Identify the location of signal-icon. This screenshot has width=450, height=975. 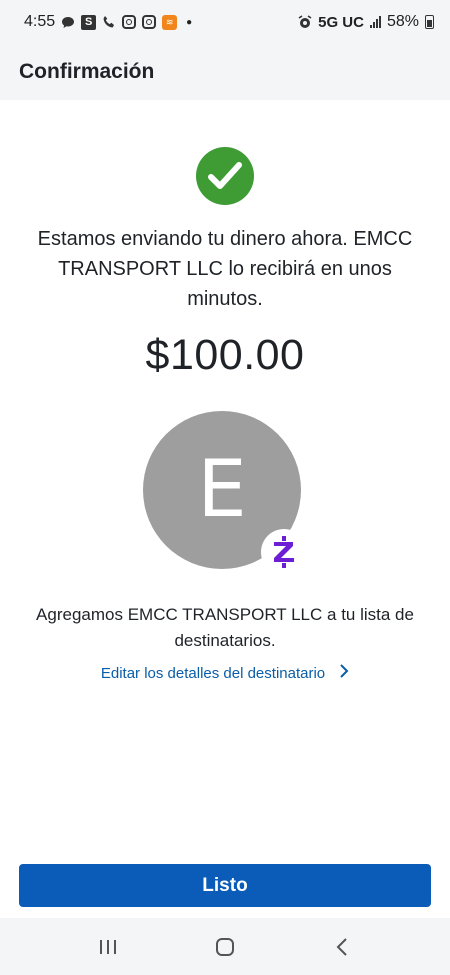
(375, 22).